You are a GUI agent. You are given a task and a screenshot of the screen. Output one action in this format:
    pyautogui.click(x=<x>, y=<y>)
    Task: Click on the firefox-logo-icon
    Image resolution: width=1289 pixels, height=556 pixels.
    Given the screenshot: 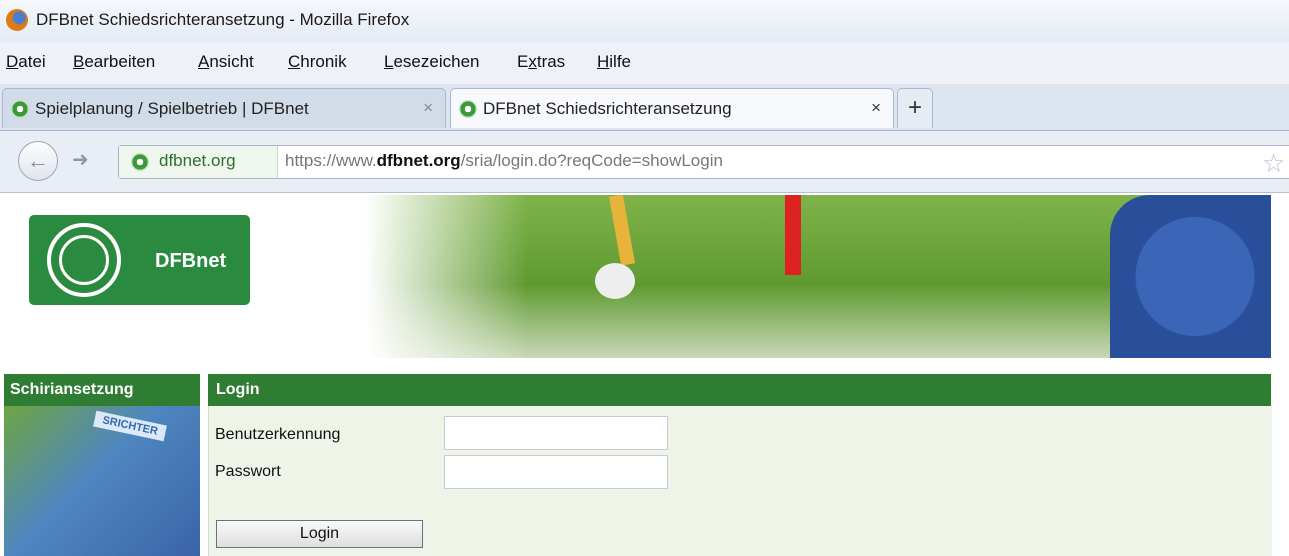 What is the action you would take?
    pyautogui.click(x=17, y=20)
    